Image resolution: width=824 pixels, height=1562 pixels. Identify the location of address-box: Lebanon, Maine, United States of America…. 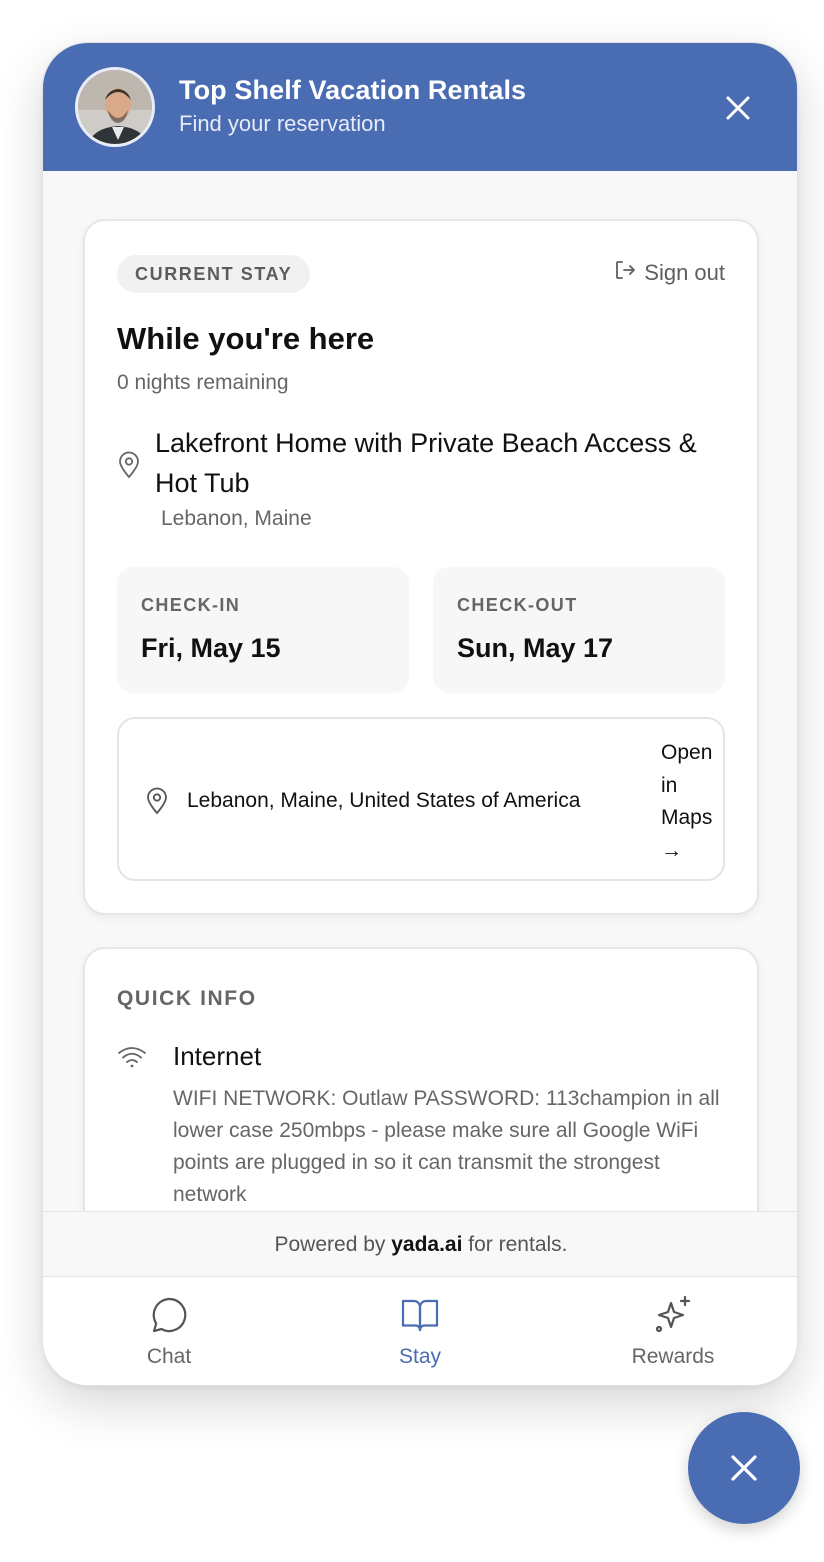
(421, 799).